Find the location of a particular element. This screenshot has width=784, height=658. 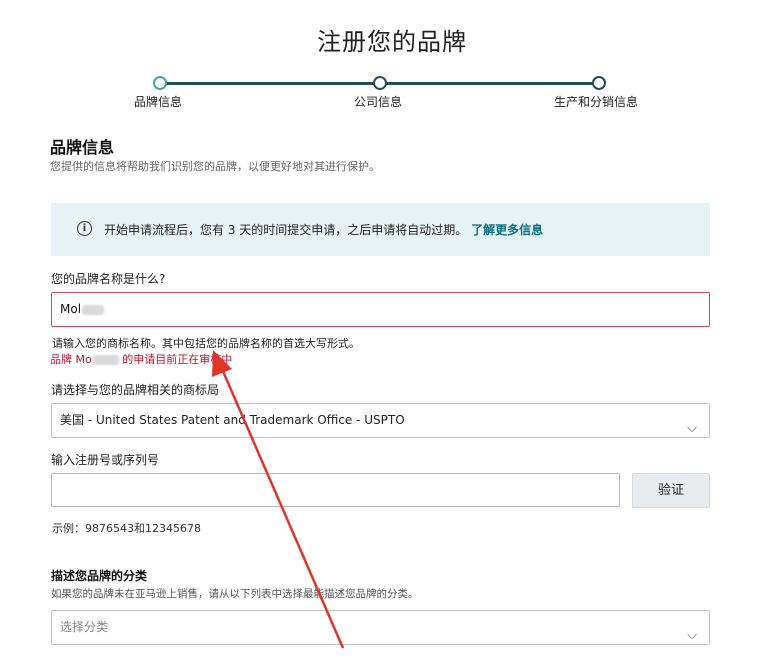

arrow-head is located at coordinates (222, 363).